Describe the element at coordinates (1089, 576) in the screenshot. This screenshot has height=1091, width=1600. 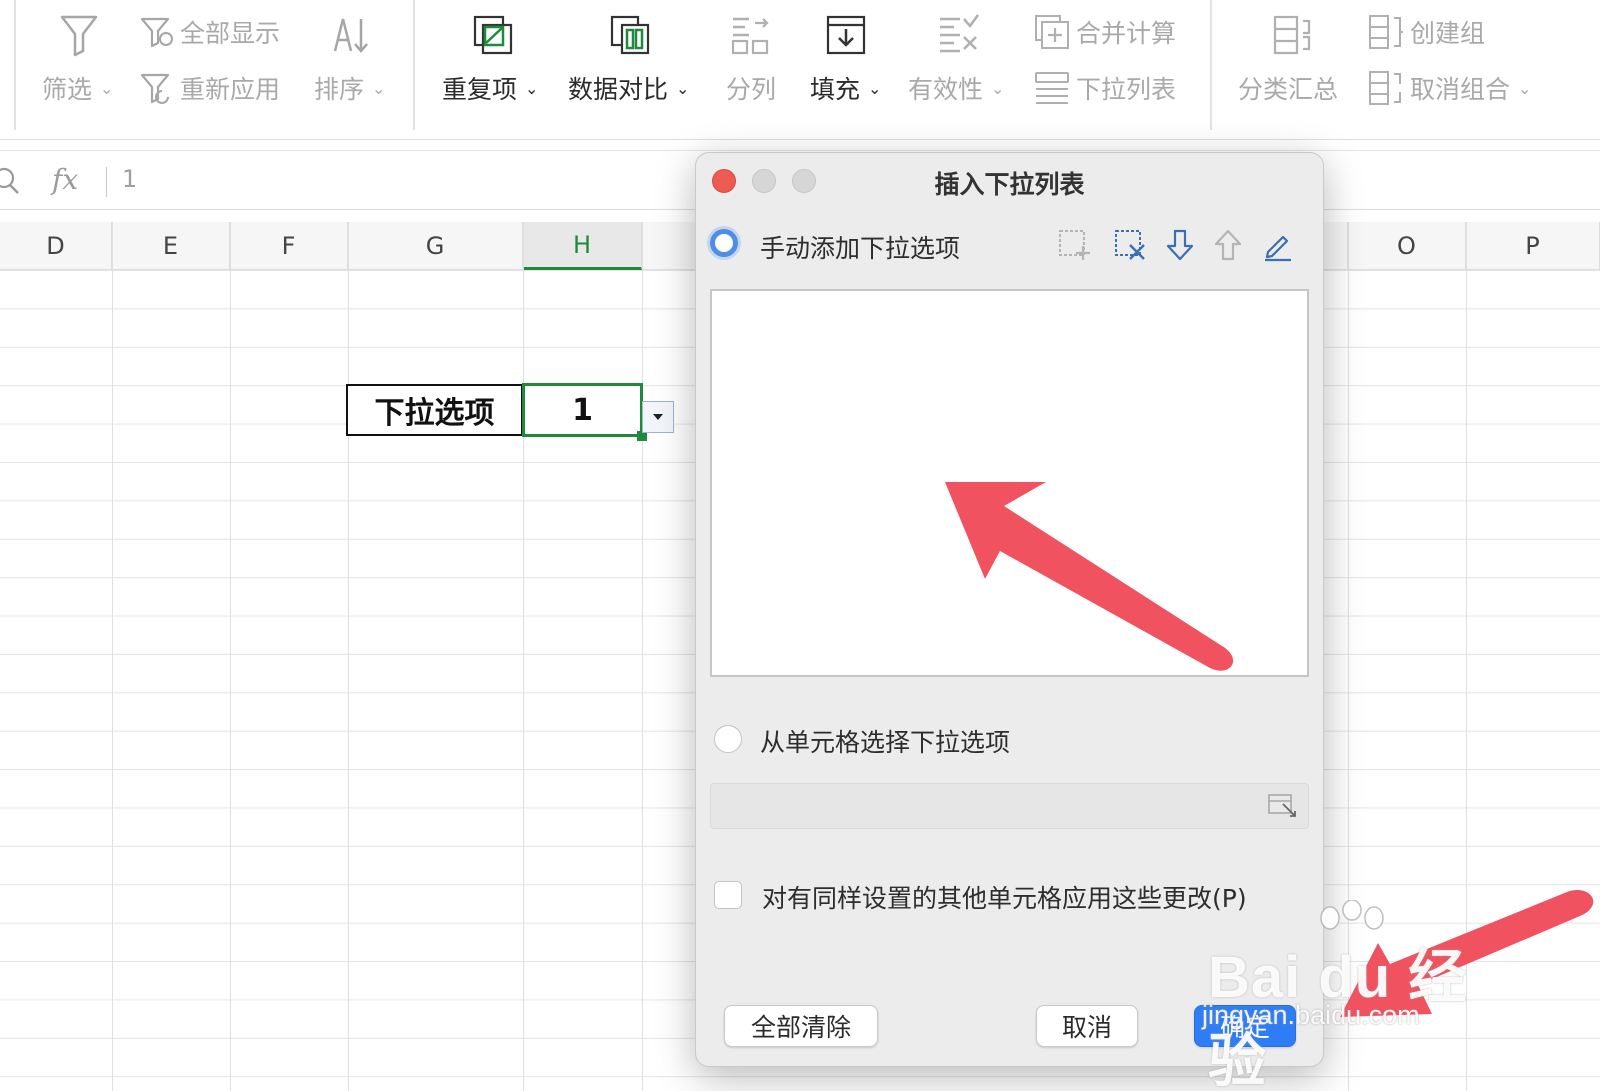
I see `red-arrow-icon` at that location.